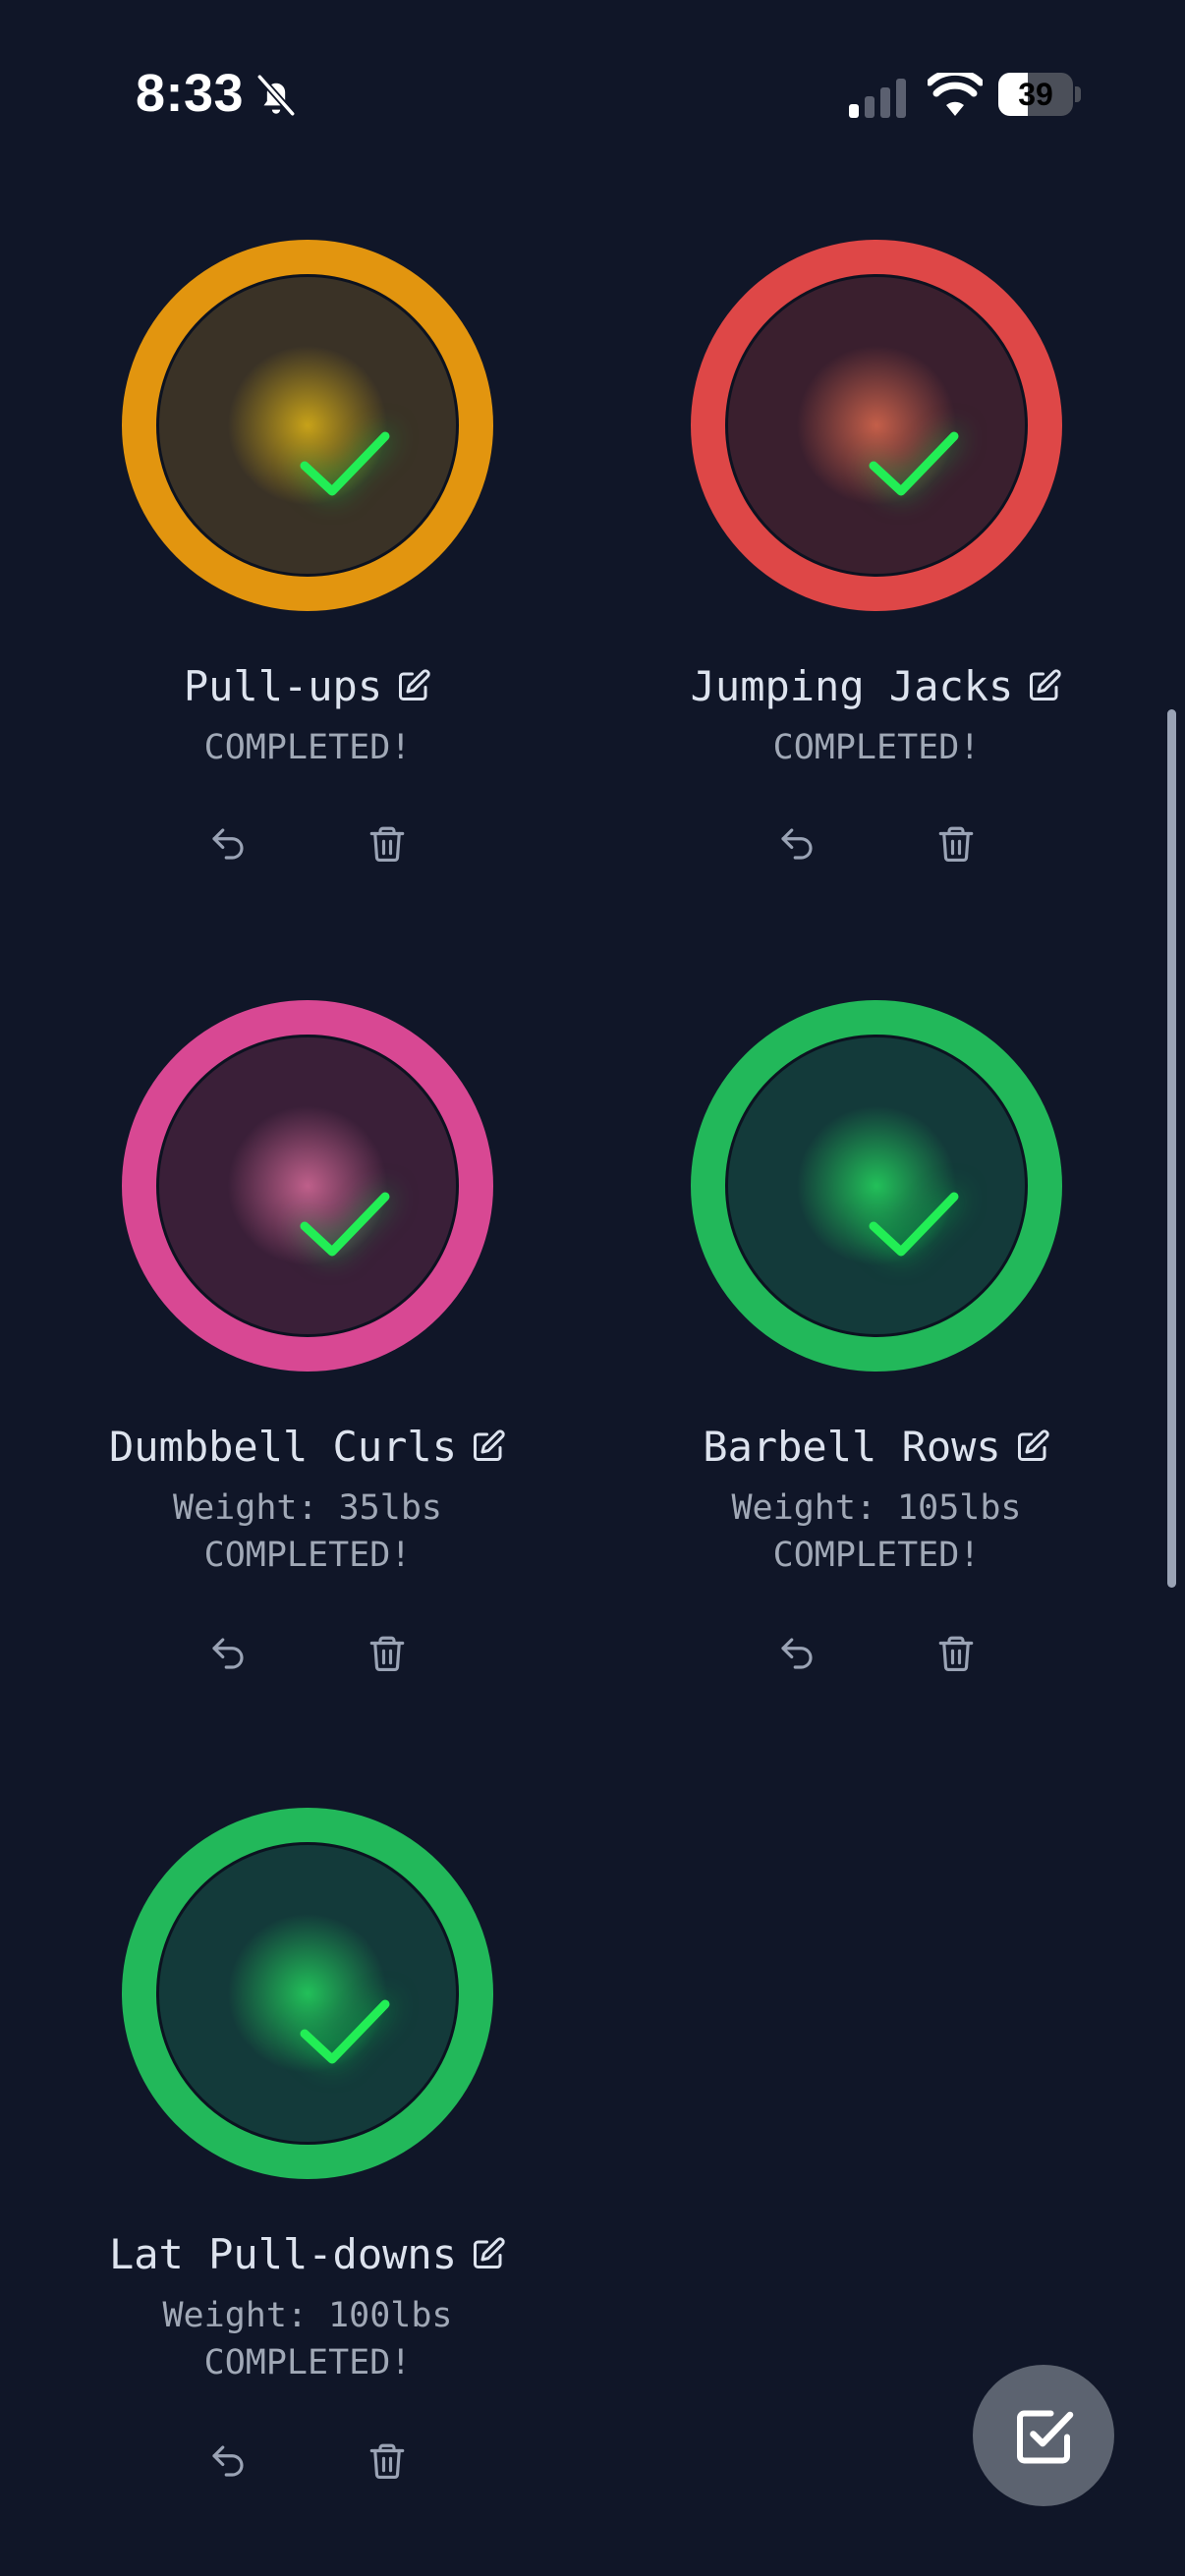 This screenshot has width=1185, height=2576. I want to click on exercise-card: Dumbbell Curls Weight: 35lbs COMPLETED!, so click(308, 1354).